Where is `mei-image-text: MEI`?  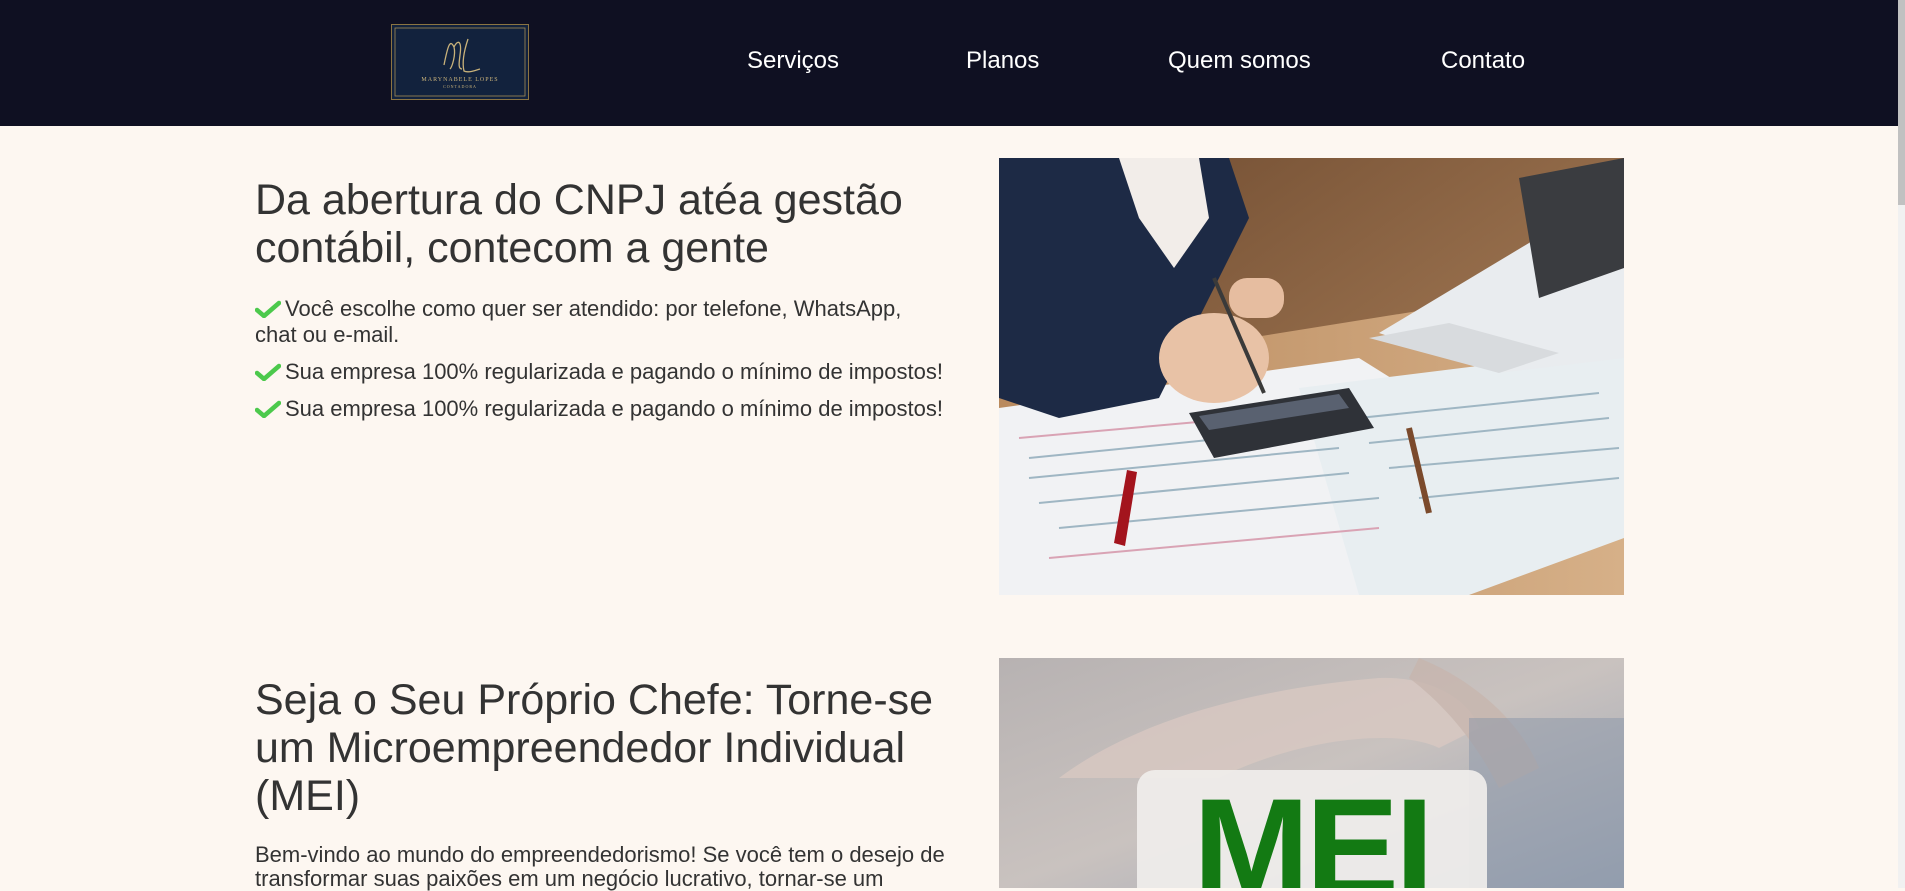
mei-image-text: MEI is located at coordinates (1313, 829).